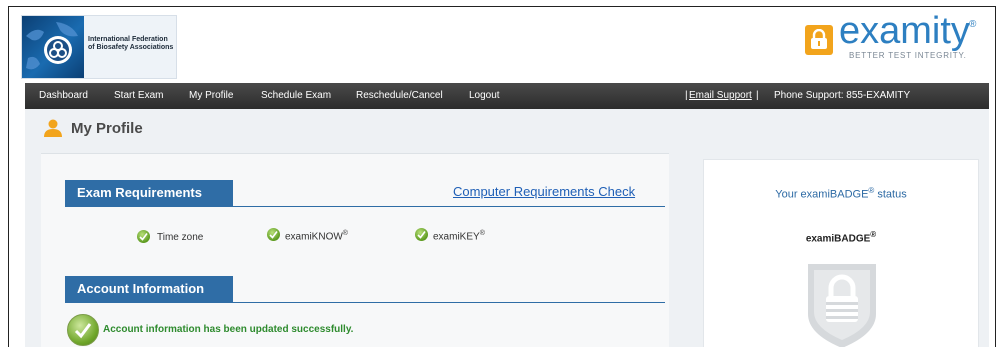 This screenshot has height=347, width=1002. I want to click on badge-status-title: Your examiBADGE® status, so click(841, 193).